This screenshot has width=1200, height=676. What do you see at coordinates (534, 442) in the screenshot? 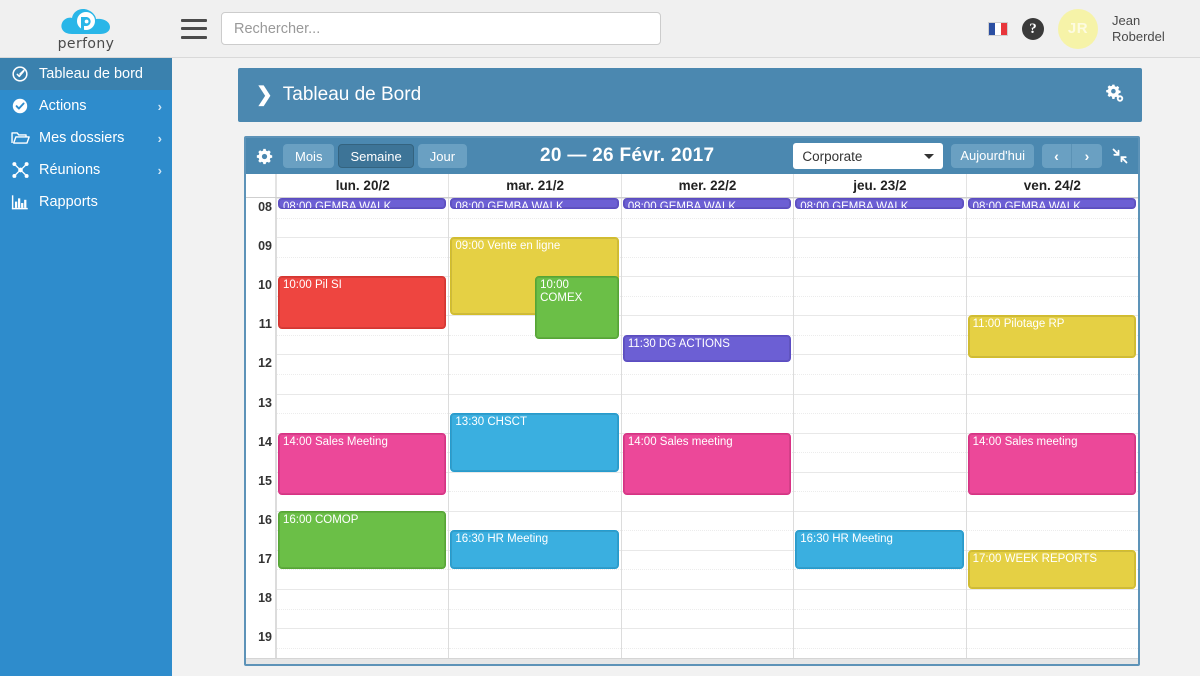
I see `calendar-event: 13:30 CHSCT` at bounding box center [534, 442].